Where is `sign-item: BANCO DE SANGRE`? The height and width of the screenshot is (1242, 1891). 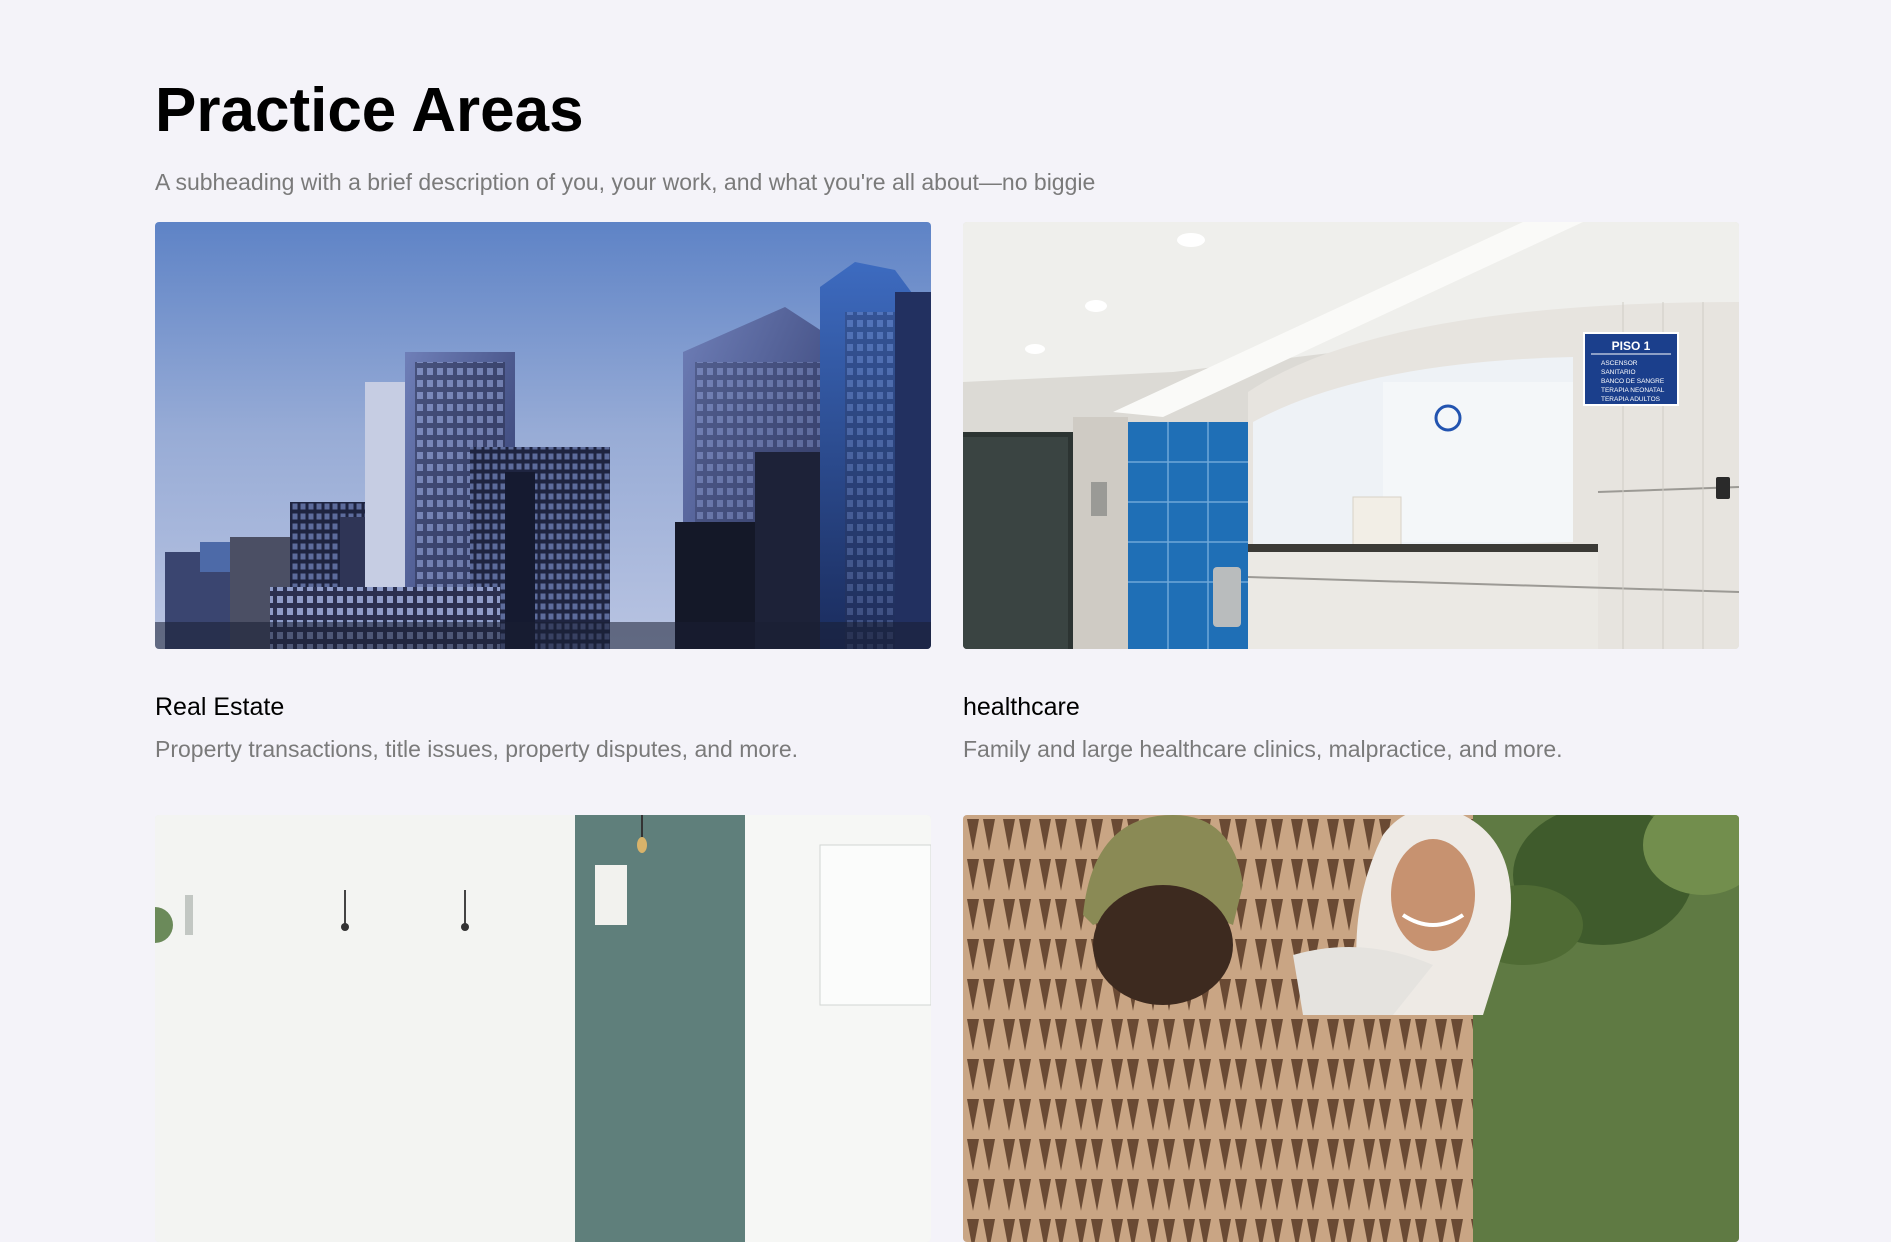
sign-item: BANCO DE SANGRE is located at coordinates (1633, 381).